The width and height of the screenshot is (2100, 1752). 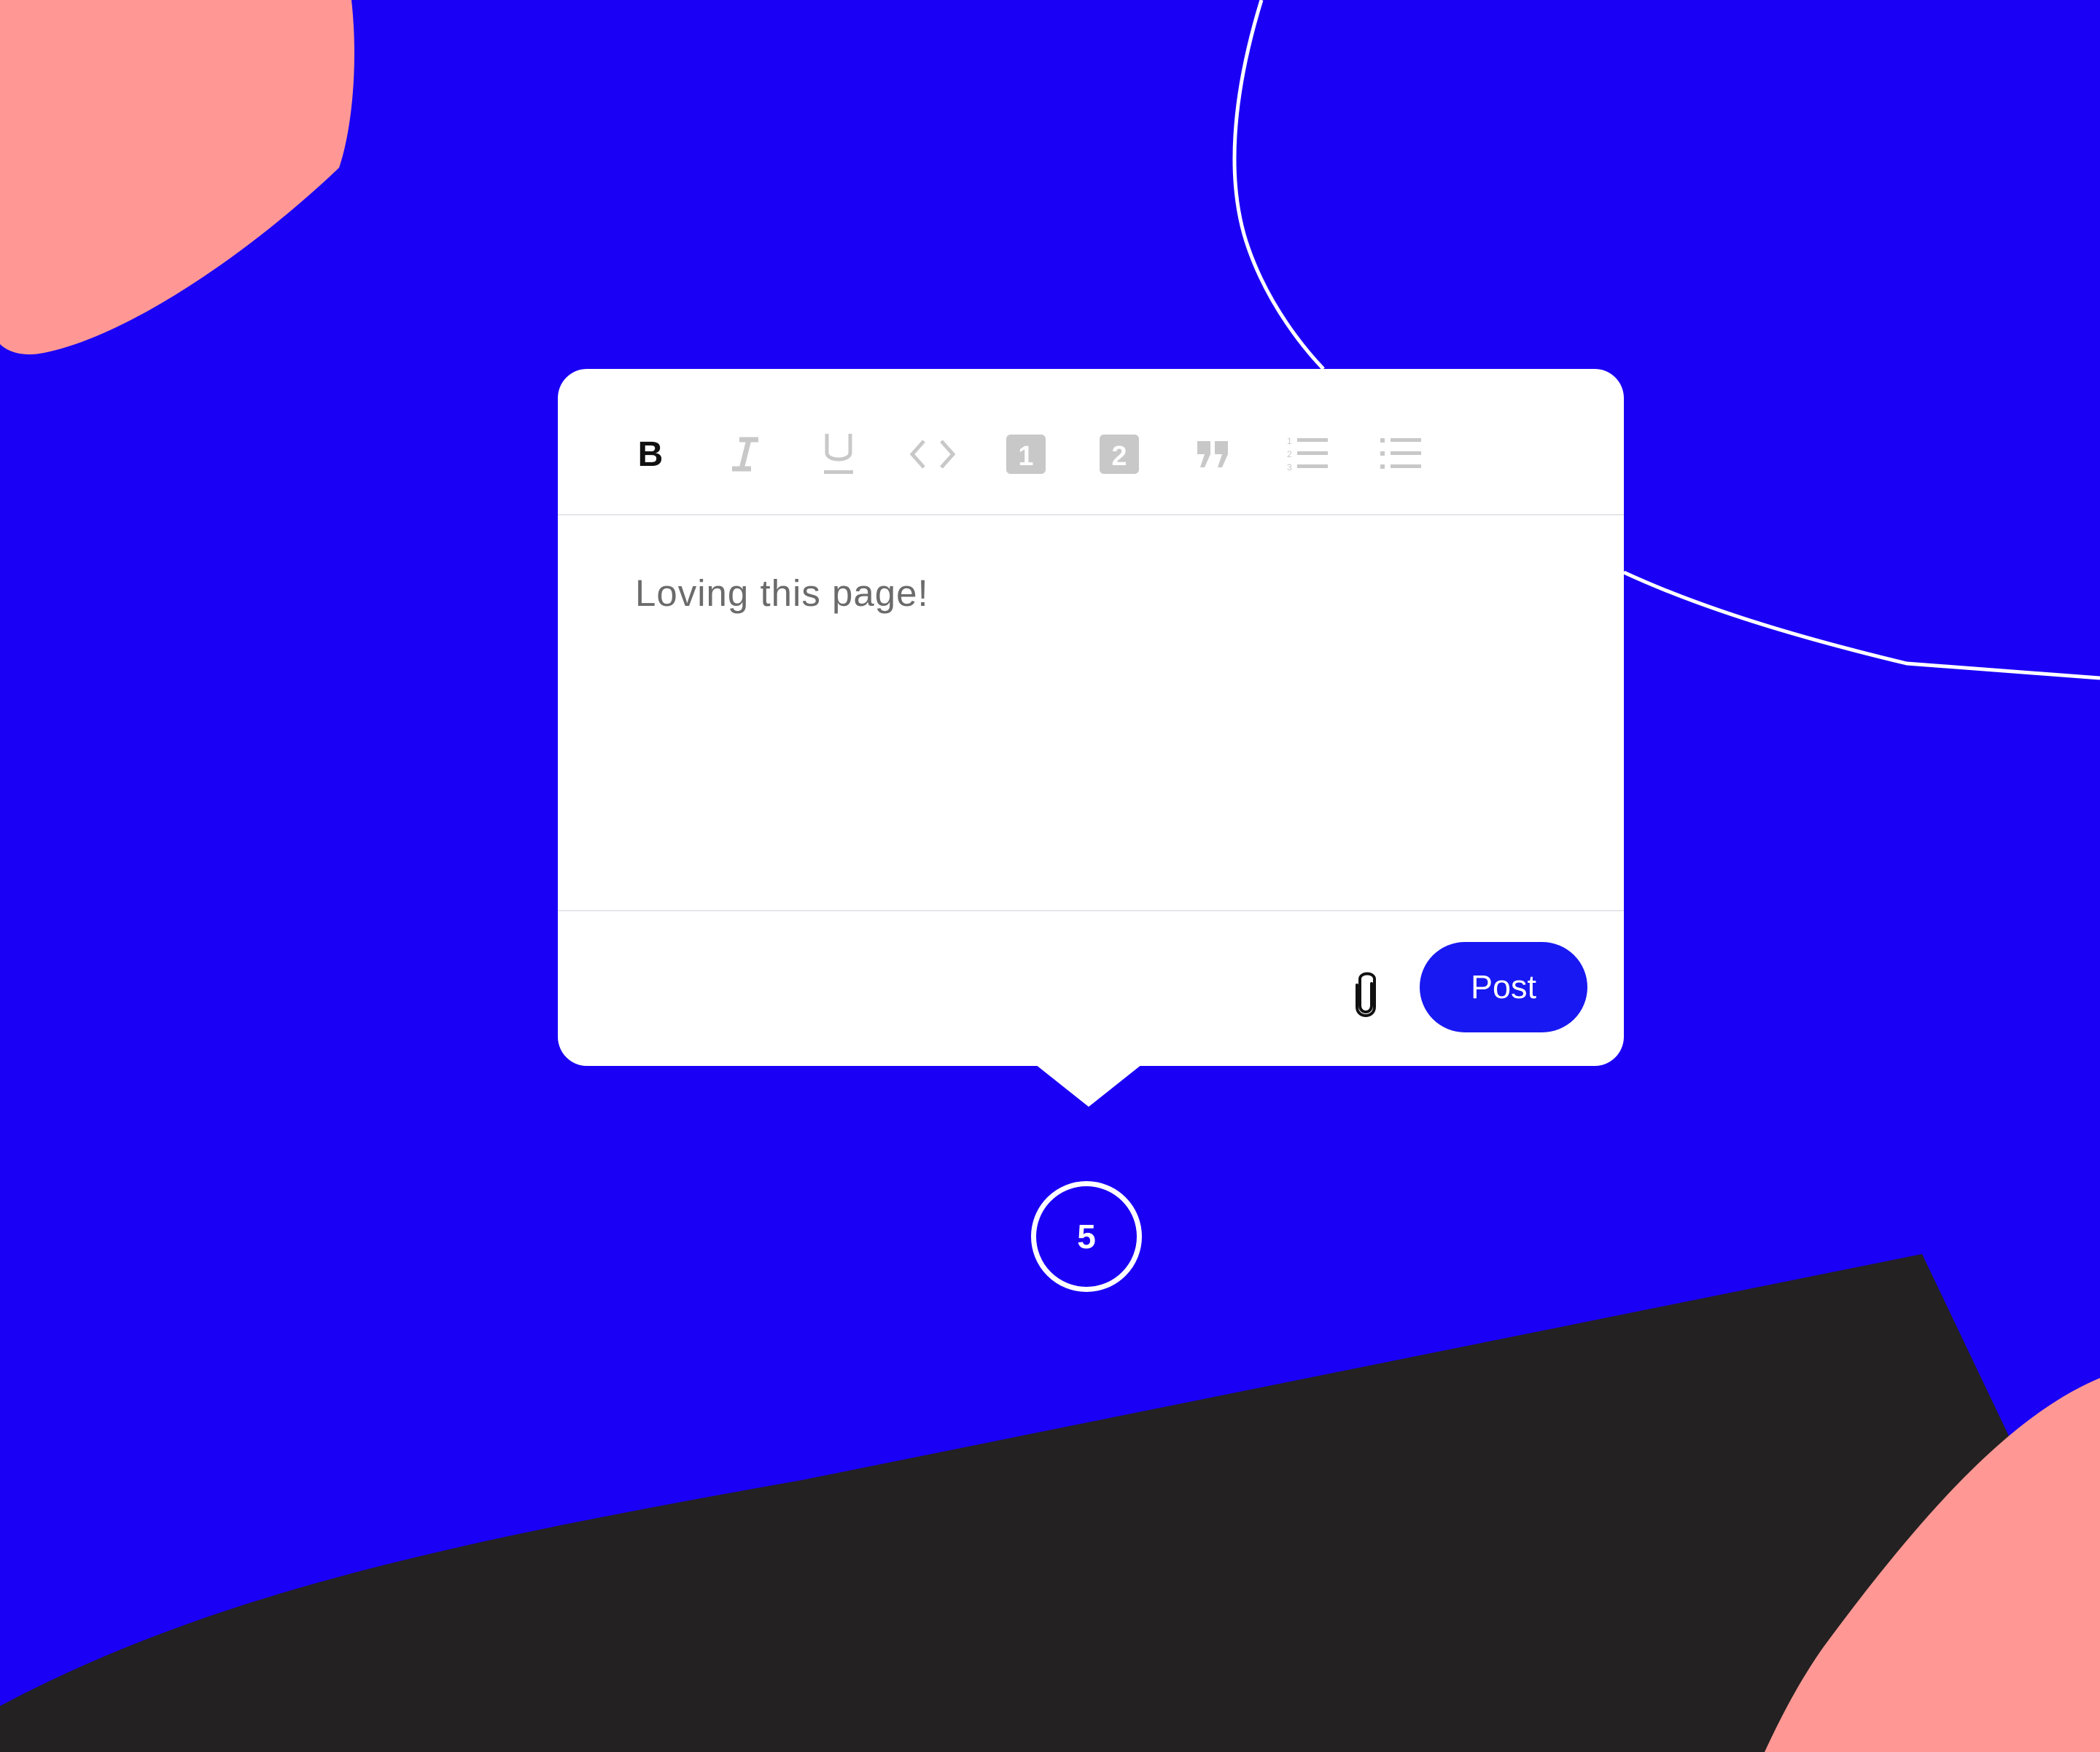 What do you see at coordinates (1861, 625) in the screenshot?
I see `white-curve-line-right` at bounding box center [1861, 625].